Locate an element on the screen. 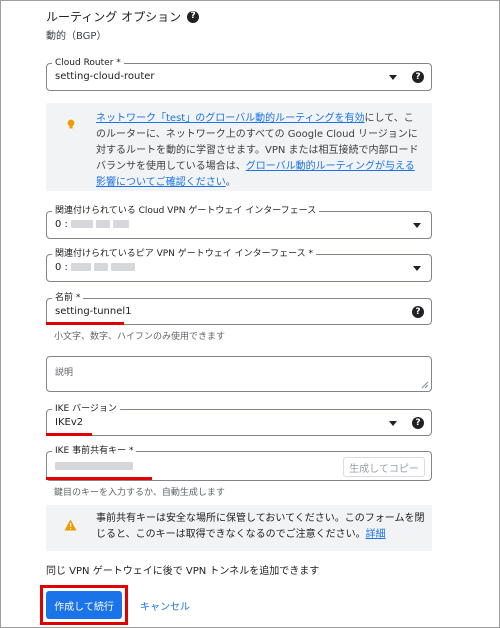  routing-options-title: ルーティング オプション is located at coordinates (114, 17).